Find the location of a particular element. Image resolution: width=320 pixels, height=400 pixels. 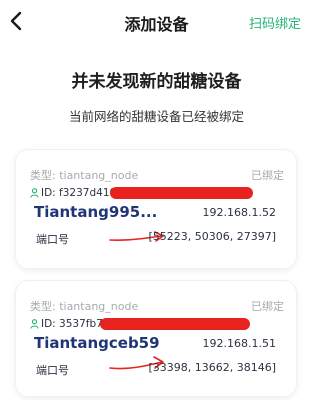

device-ports: [33398, 13662, 38146] is located at coordinates (212, 367).